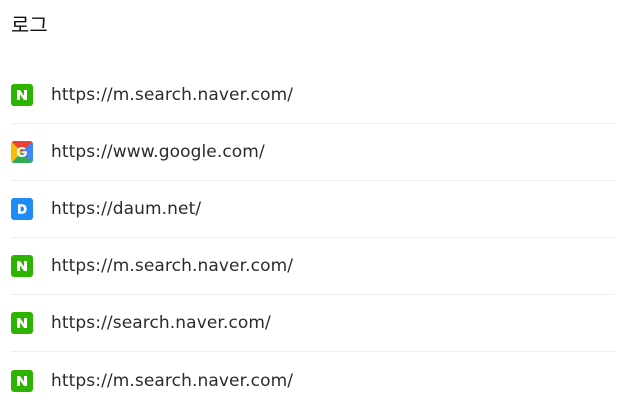 The image size is (617, 409). Describe the element at coordinates (29, 25) in the screenshot. I see `page-title: 로그` at that location.